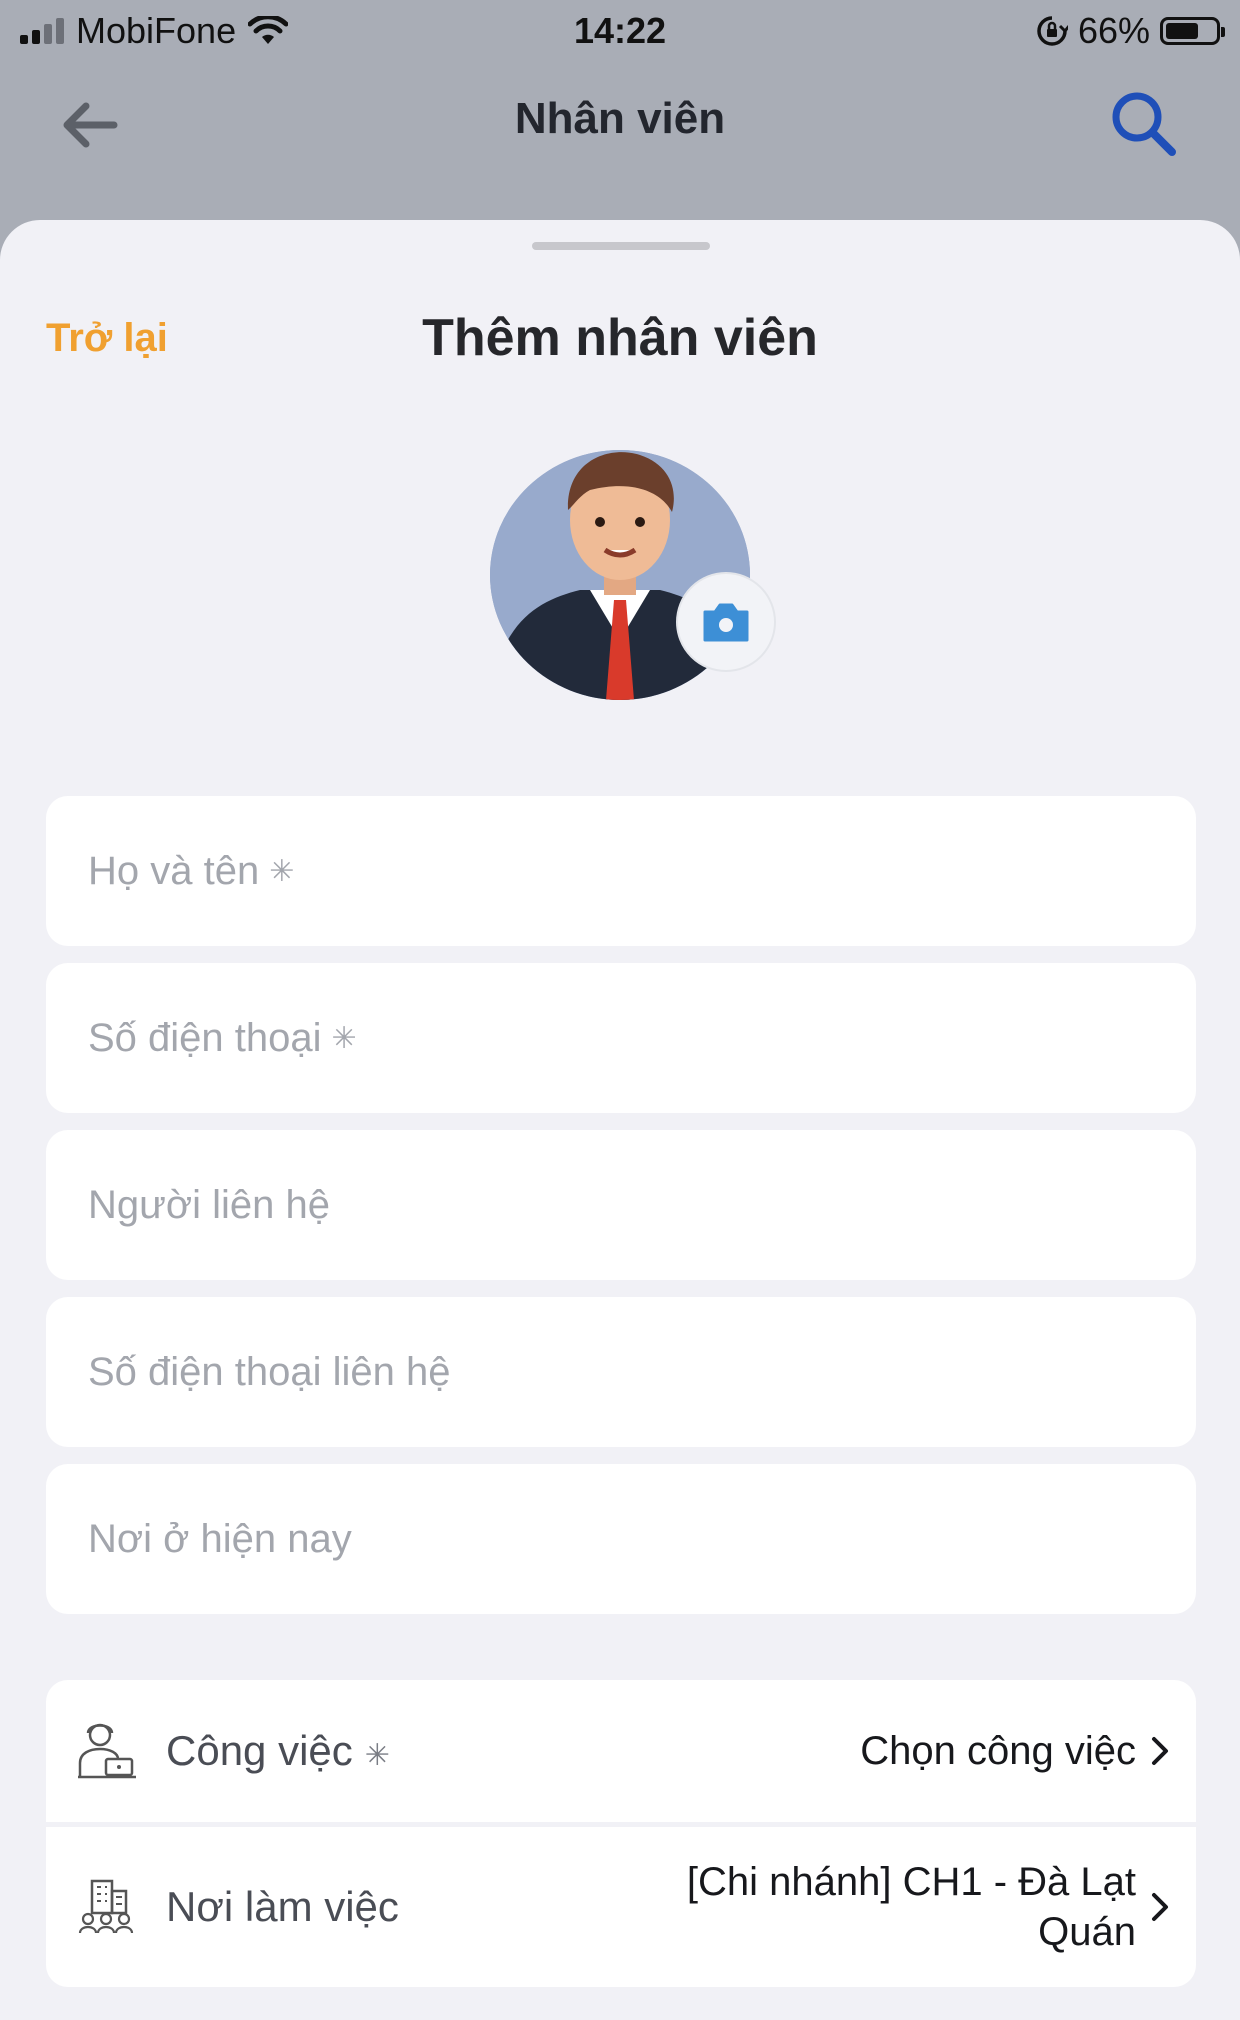 The width and height of the screenshot is (1240, 2020). What do you see at coordinates (620, 118) in the screenshot?
I see `nav-title: Nhân viên` at bounding box center [620, 118].